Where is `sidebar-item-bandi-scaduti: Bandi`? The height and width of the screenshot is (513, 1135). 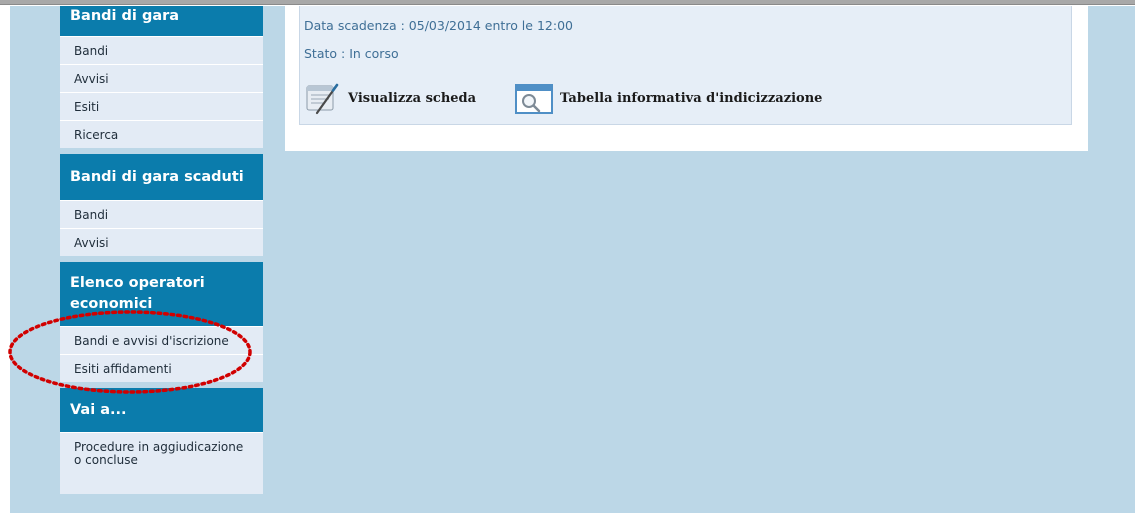
sidebar-item-bandi-scaduti: Bandi is located at coordinates (161, 214).